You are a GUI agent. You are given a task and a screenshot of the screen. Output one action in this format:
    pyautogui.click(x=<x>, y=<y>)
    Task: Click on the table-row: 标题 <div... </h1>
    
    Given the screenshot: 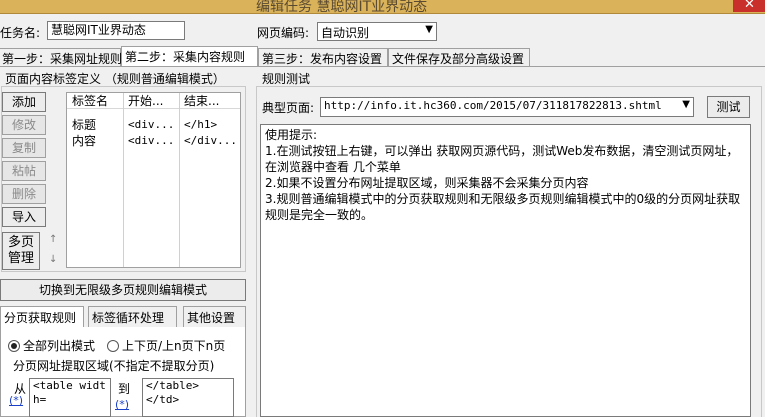 What is the action you would take?
    pyautogui.click(x=153, y=125)
    